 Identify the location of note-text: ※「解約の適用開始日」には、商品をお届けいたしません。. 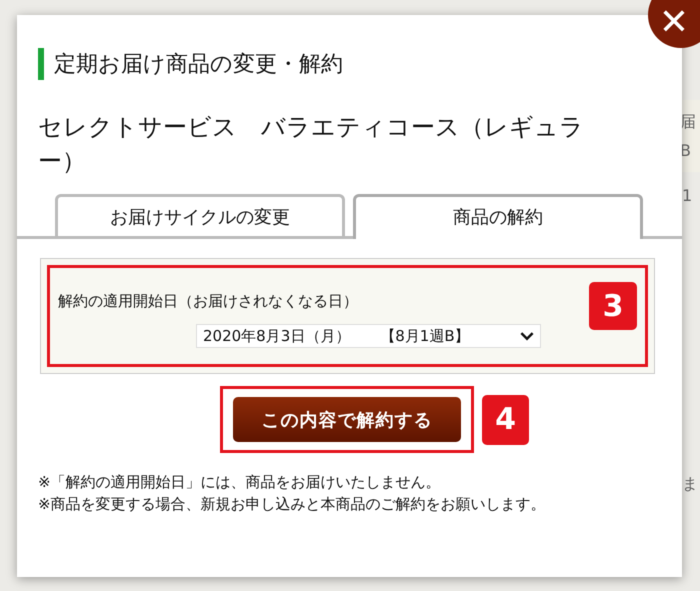
(240, 482).